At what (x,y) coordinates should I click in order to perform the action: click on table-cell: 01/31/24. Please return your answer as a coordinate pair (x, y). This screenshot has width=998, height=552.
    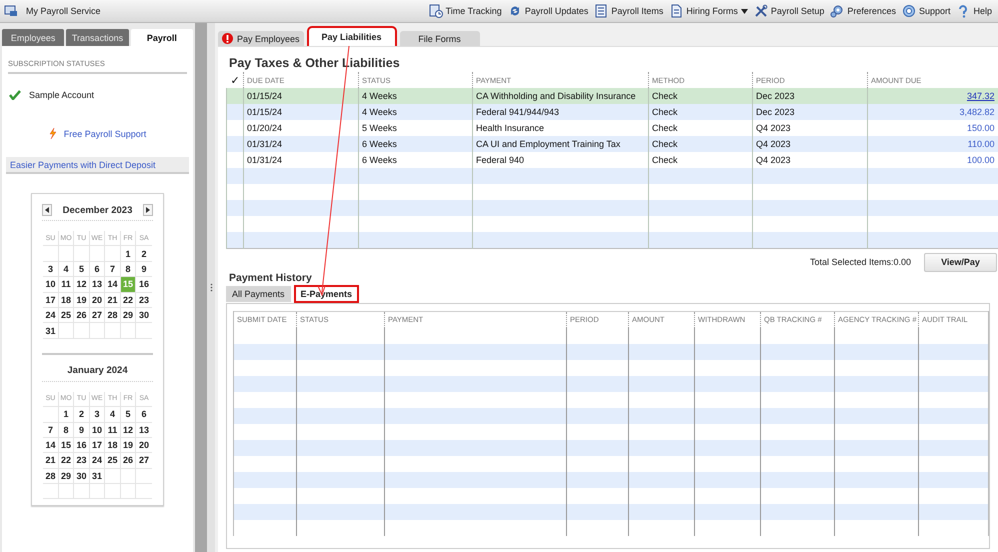
    Looking at the image, I should click on (301, 144).